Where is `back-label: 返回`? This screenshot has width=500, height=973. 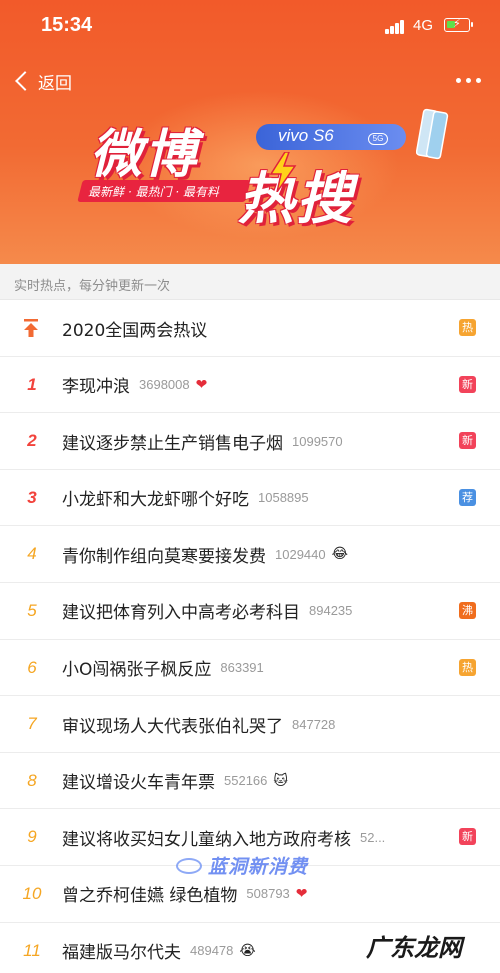
back-label: 返回 is located at coordinates (55, 83).